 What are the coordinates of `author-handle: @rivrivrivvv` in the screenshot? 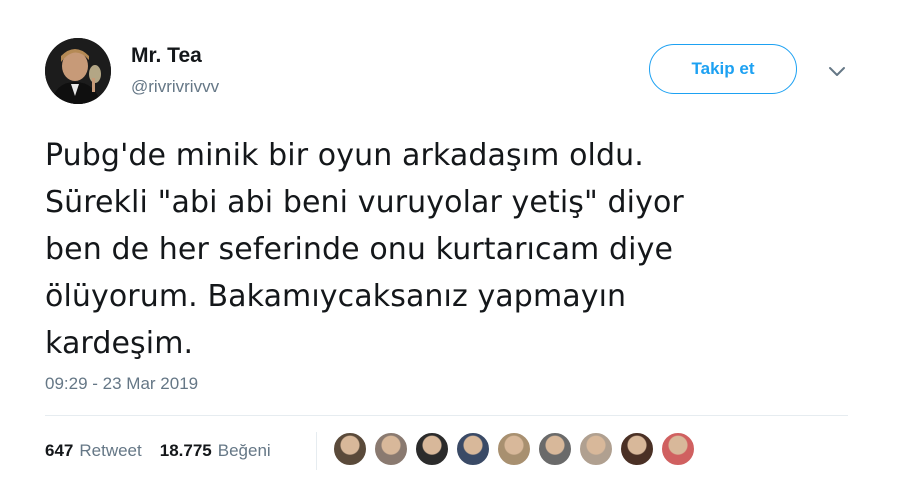 It's located at (175, 87).